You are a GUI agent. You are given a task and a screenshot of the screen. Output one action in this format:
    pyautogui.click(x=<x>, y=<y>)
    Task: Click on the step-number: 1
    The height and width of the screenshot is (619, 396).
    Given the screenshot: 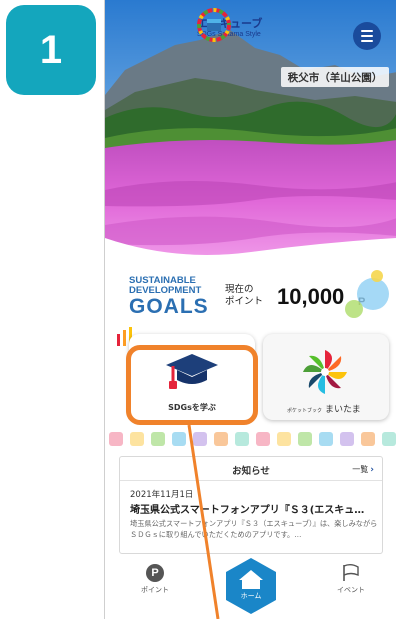 What is the action you would take?
    pyautogui.click(x=51, y=49)
    